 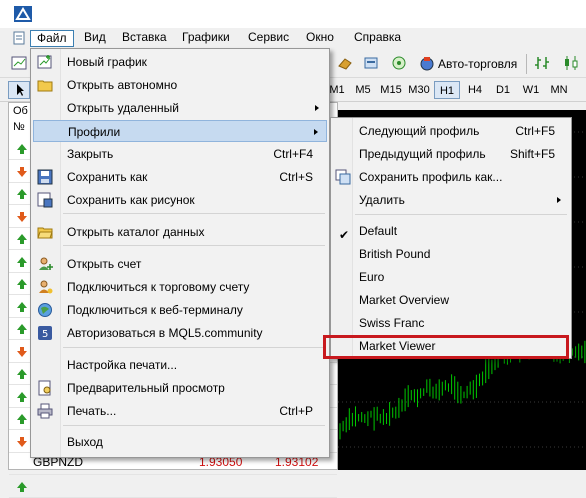 What do you see at coordinates (451, 300) in the screenshot?
I see `menu-item-profile-market-overview: Market Overview` at bounding box center [451, 300].